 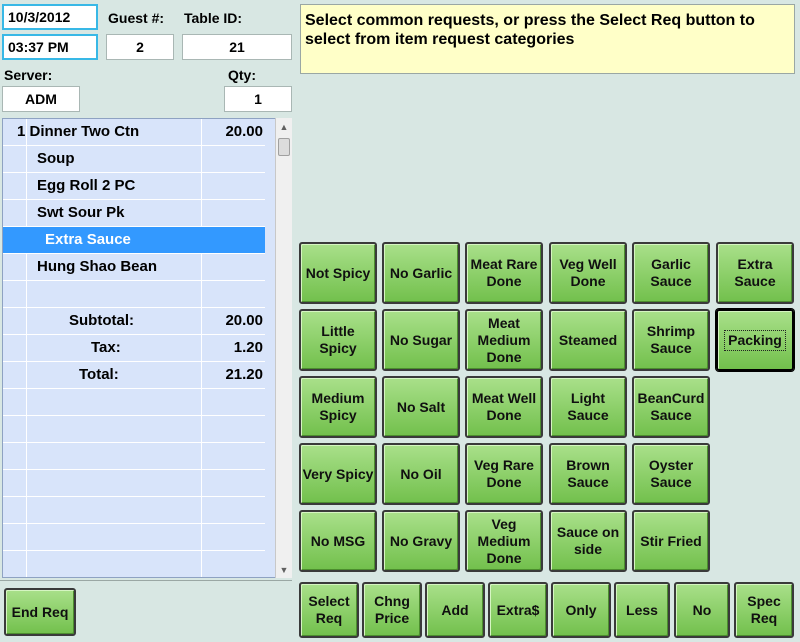 I want to click on button-label: Select Req, so click(x=329, y=609).